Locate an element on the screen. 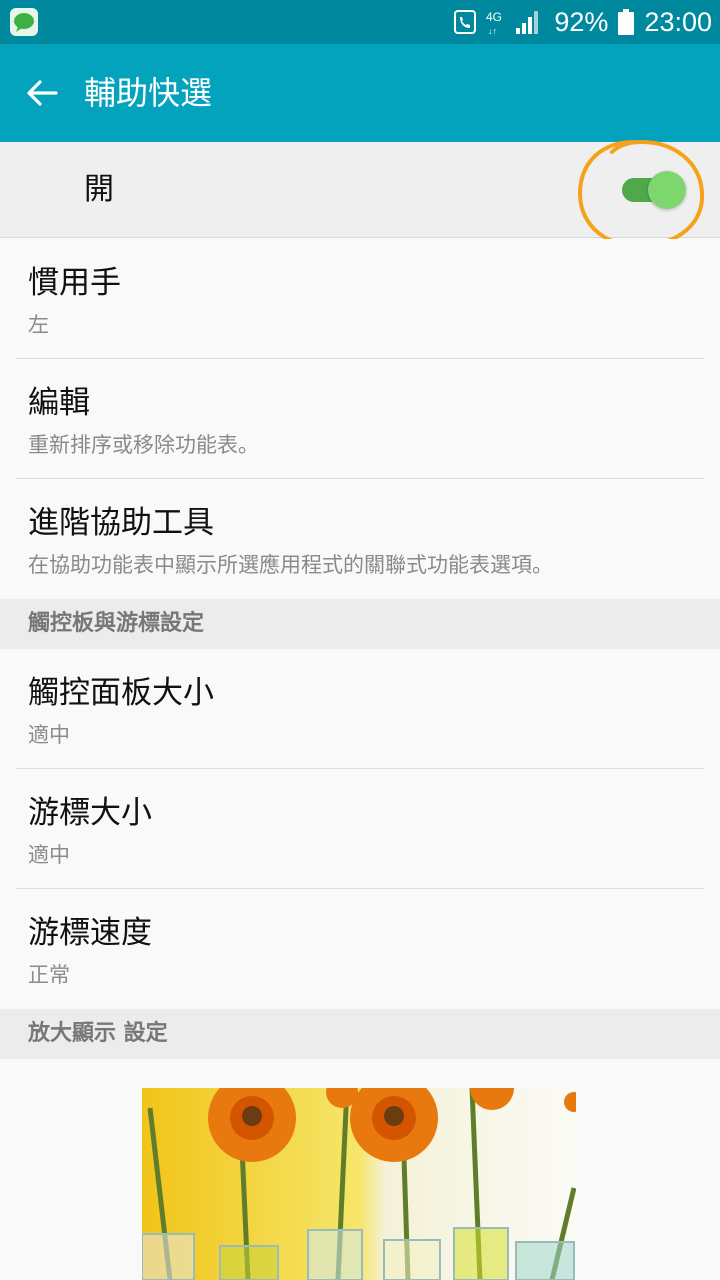 This screenshot has height=1280, width=720. setting-cursor-speed: 游標速度 正常 is located at coordinates (360, 949).